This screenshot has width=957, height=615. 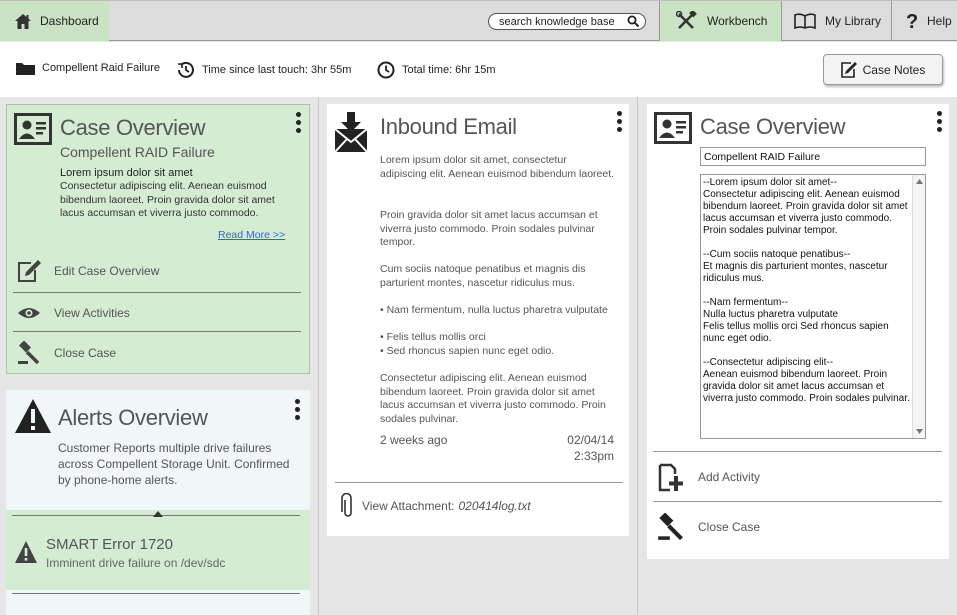 I want to click on time-since-touch-info: Time since last touch: 3hr 55m, so click(x=264, y=70).